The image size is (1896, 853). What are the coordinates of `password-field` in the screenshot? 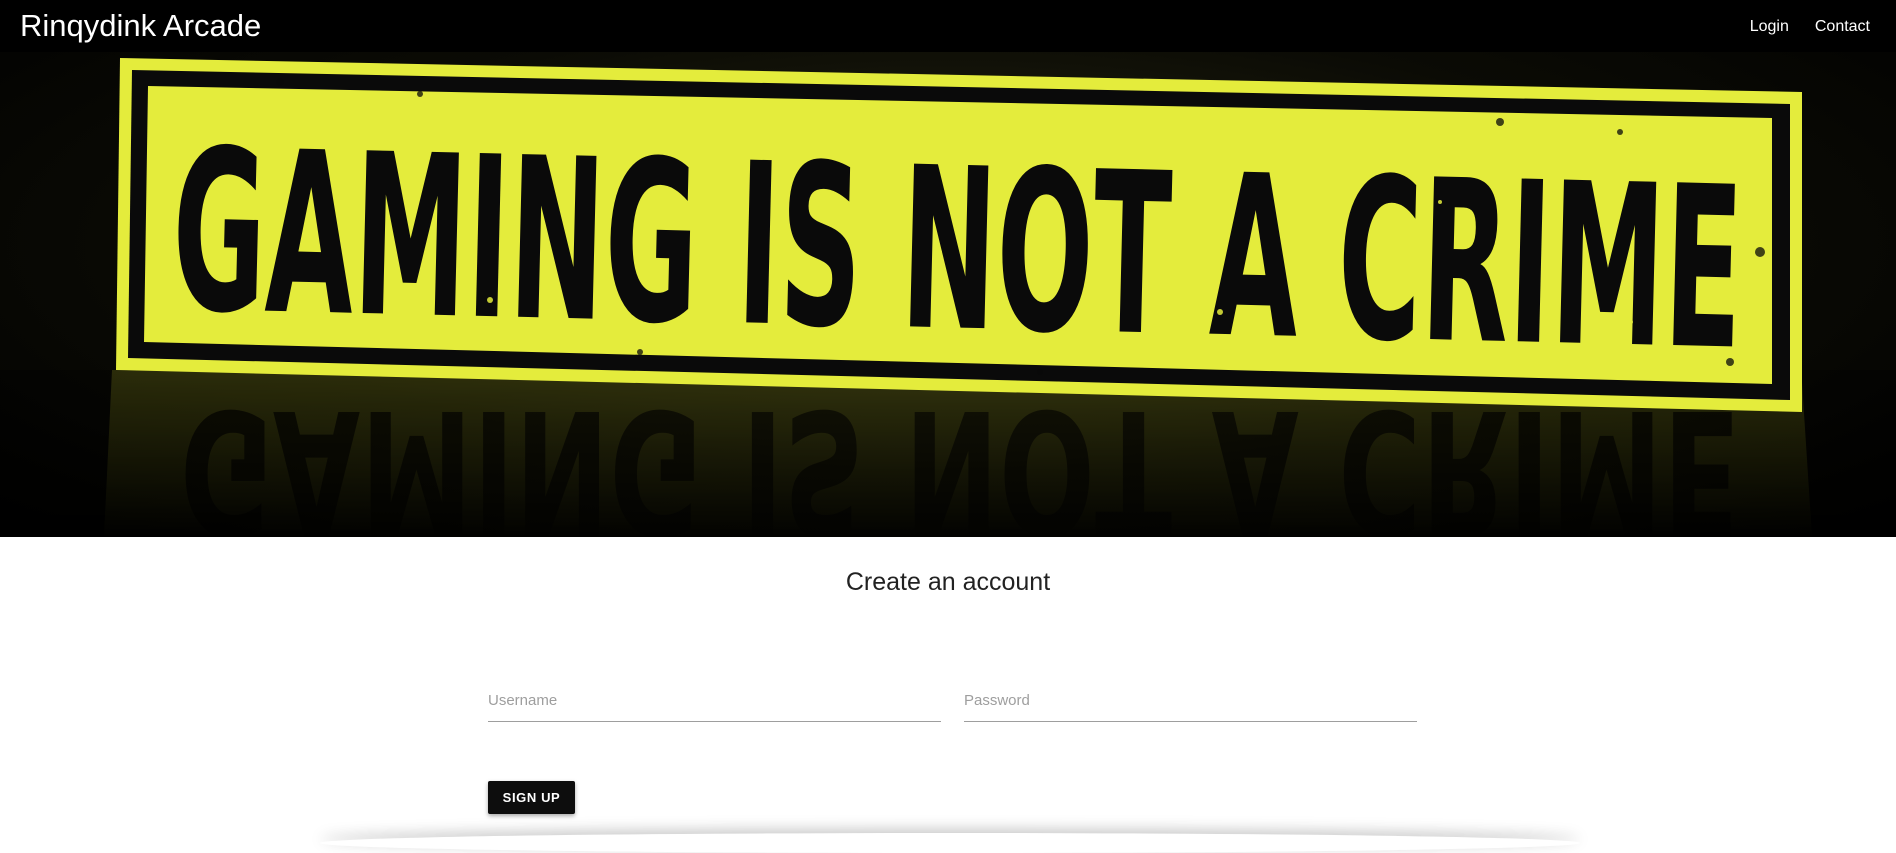 It's located at (1190, 704).